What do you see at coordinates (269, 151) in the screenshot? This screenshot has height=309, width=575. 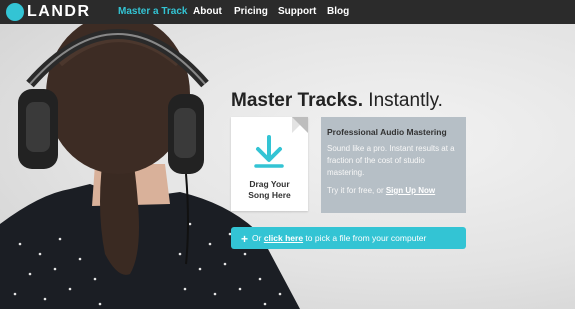 I see `download-arrow-icon` at bounding box center [269, 151].